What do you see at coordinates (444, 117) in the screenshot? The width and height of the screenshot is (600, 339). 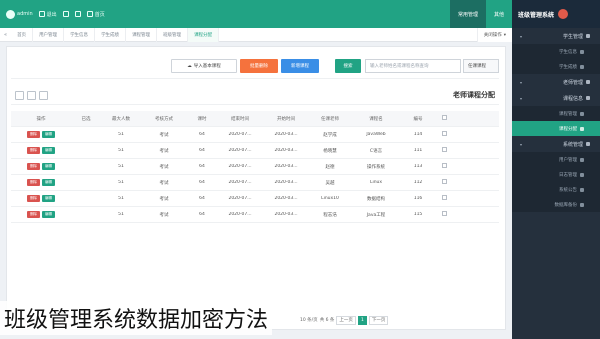 I see `select-all-checkbox` at bounding box center [444, 117].